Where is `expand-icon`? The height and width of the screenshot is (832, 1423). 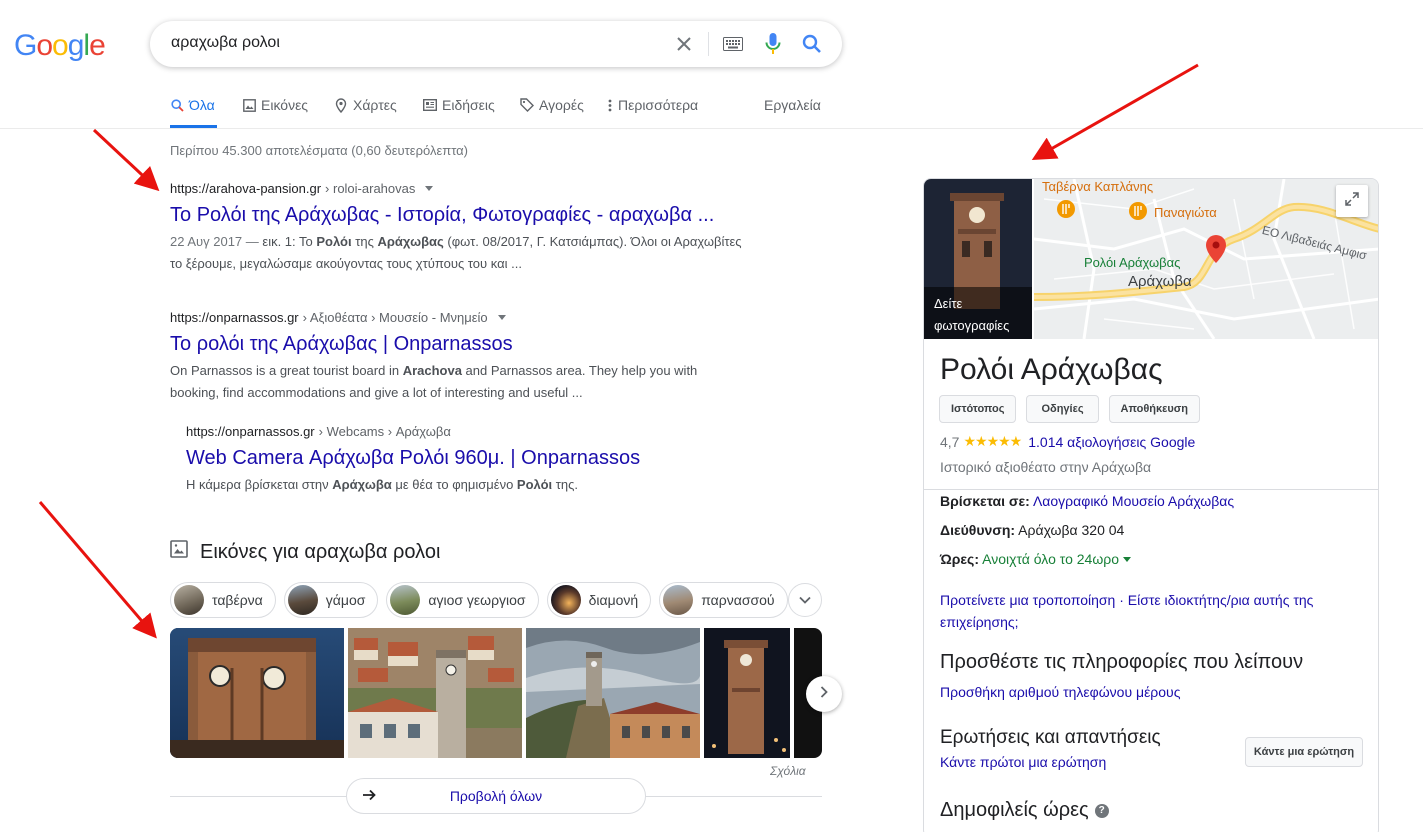 expand-icon is located at coordinates (1352, 201).